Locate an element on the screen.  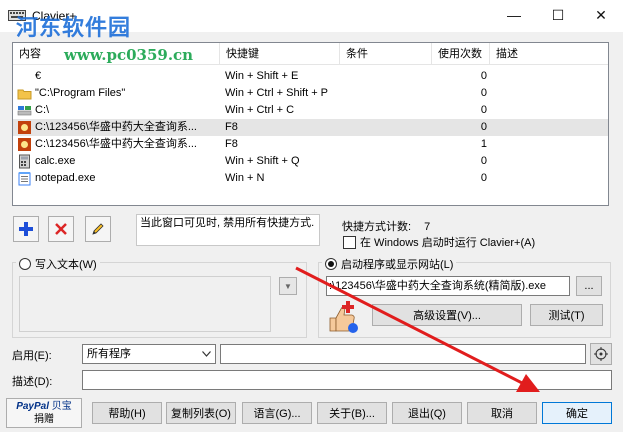
startup-label: 在 Windows 启动时运行 Clavier+(A) is located at coordinates (448, 243).